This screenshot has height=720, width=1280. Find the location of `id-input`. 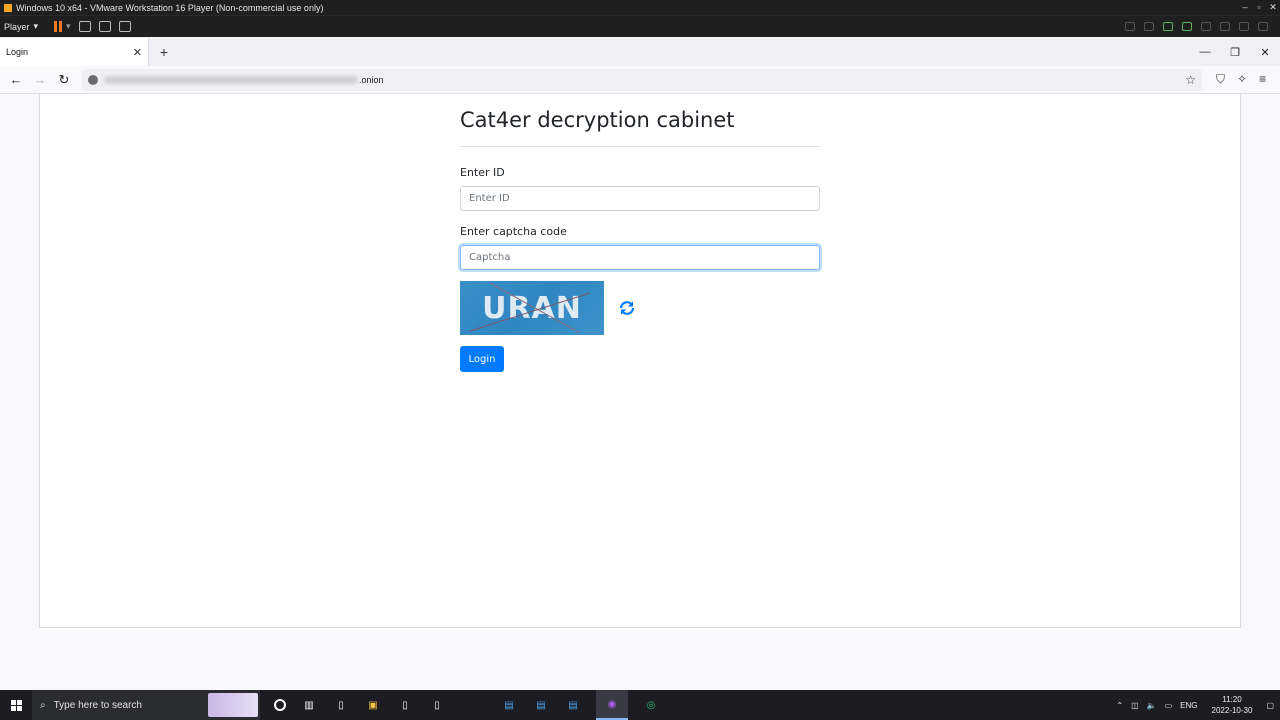

id-input is located at coordinates (640, 198).